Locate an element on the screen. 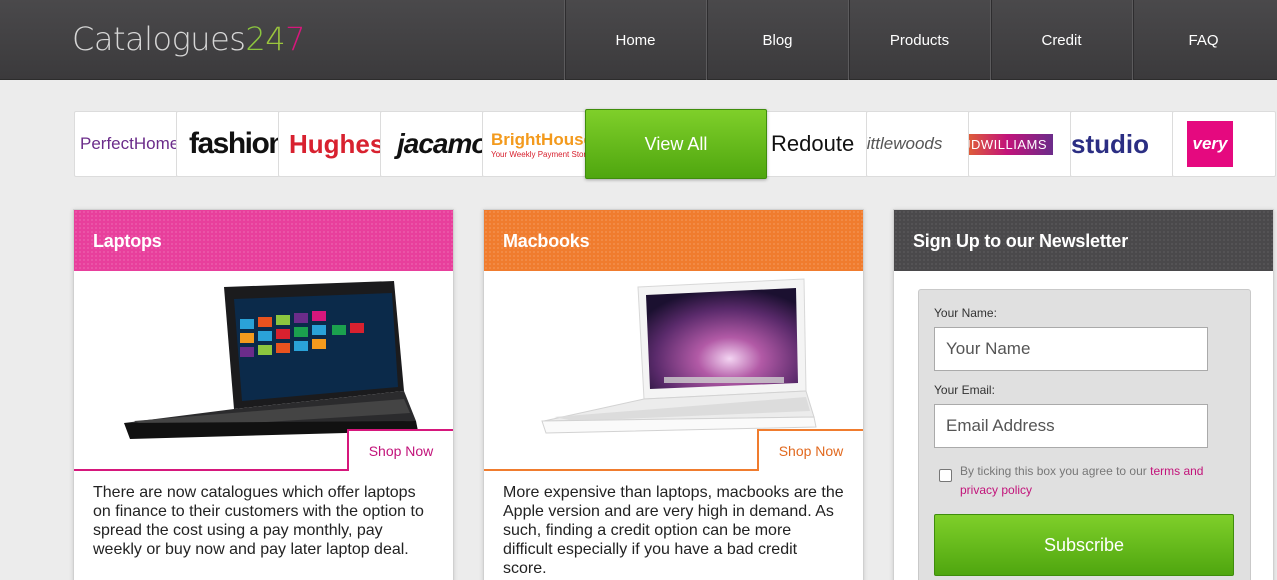 The width and height of the screenshot is (1277, 580). name-input is located at coordinates (1071, 349).